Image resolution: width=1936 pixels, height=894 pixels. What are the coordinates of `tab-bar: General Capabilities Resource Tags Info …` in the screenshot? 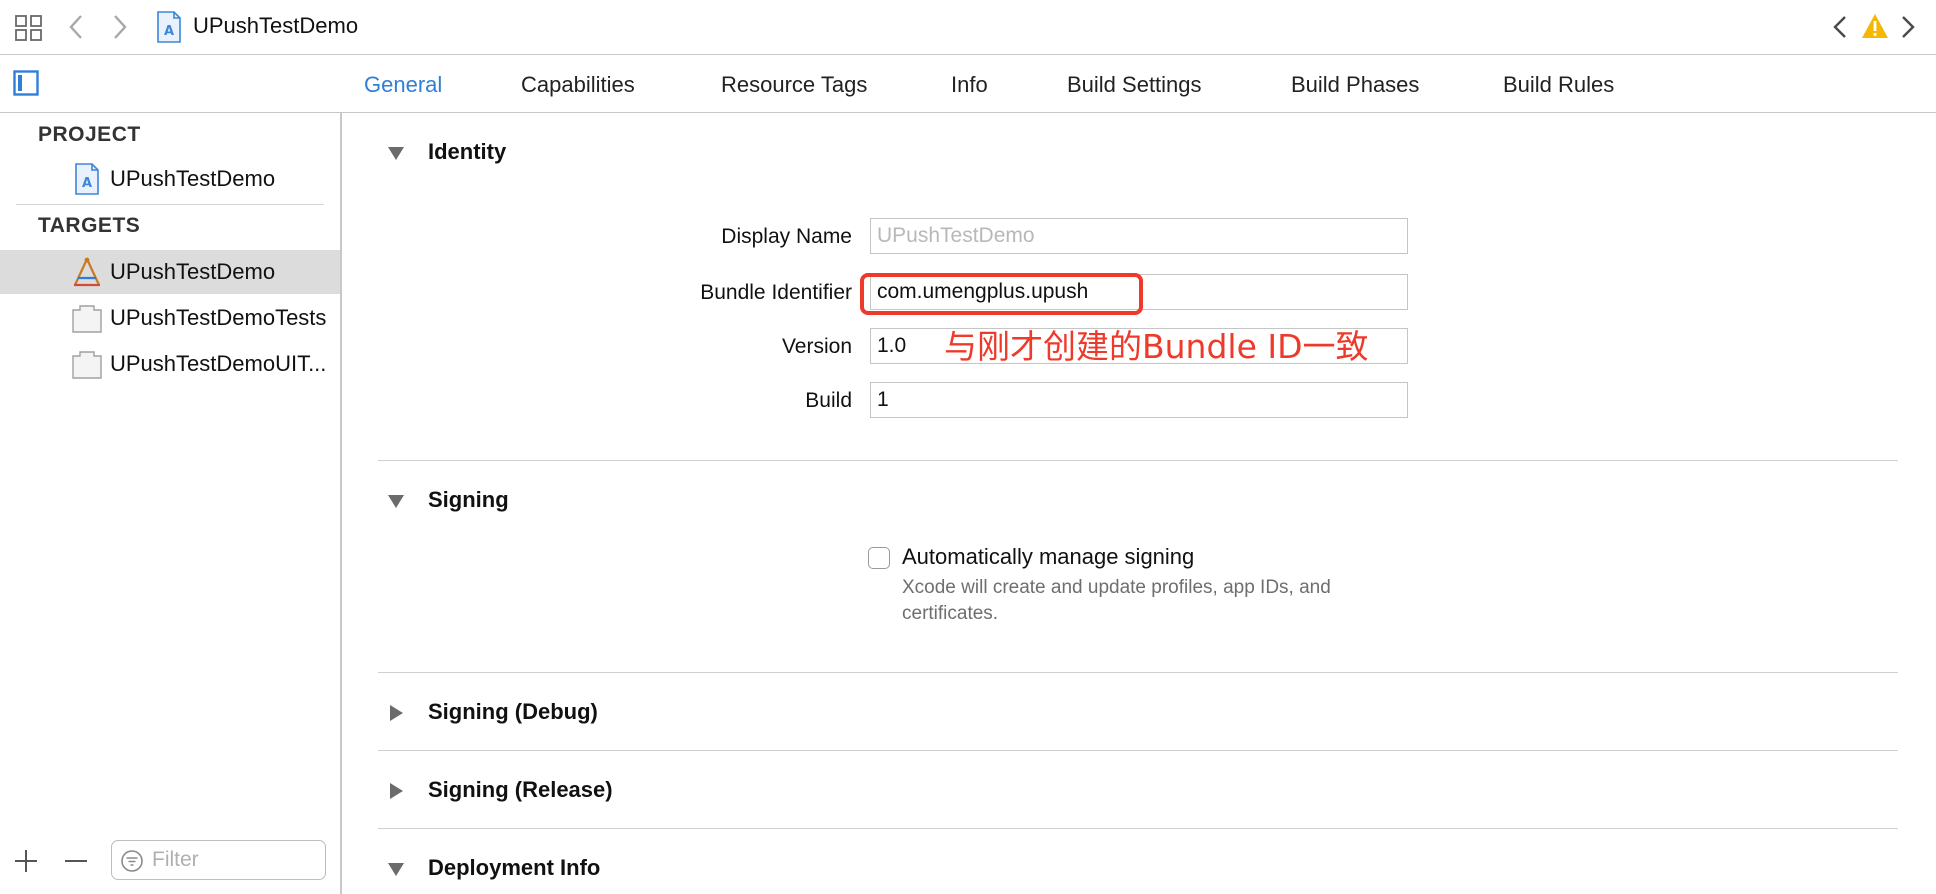 It's located at (968, 84).